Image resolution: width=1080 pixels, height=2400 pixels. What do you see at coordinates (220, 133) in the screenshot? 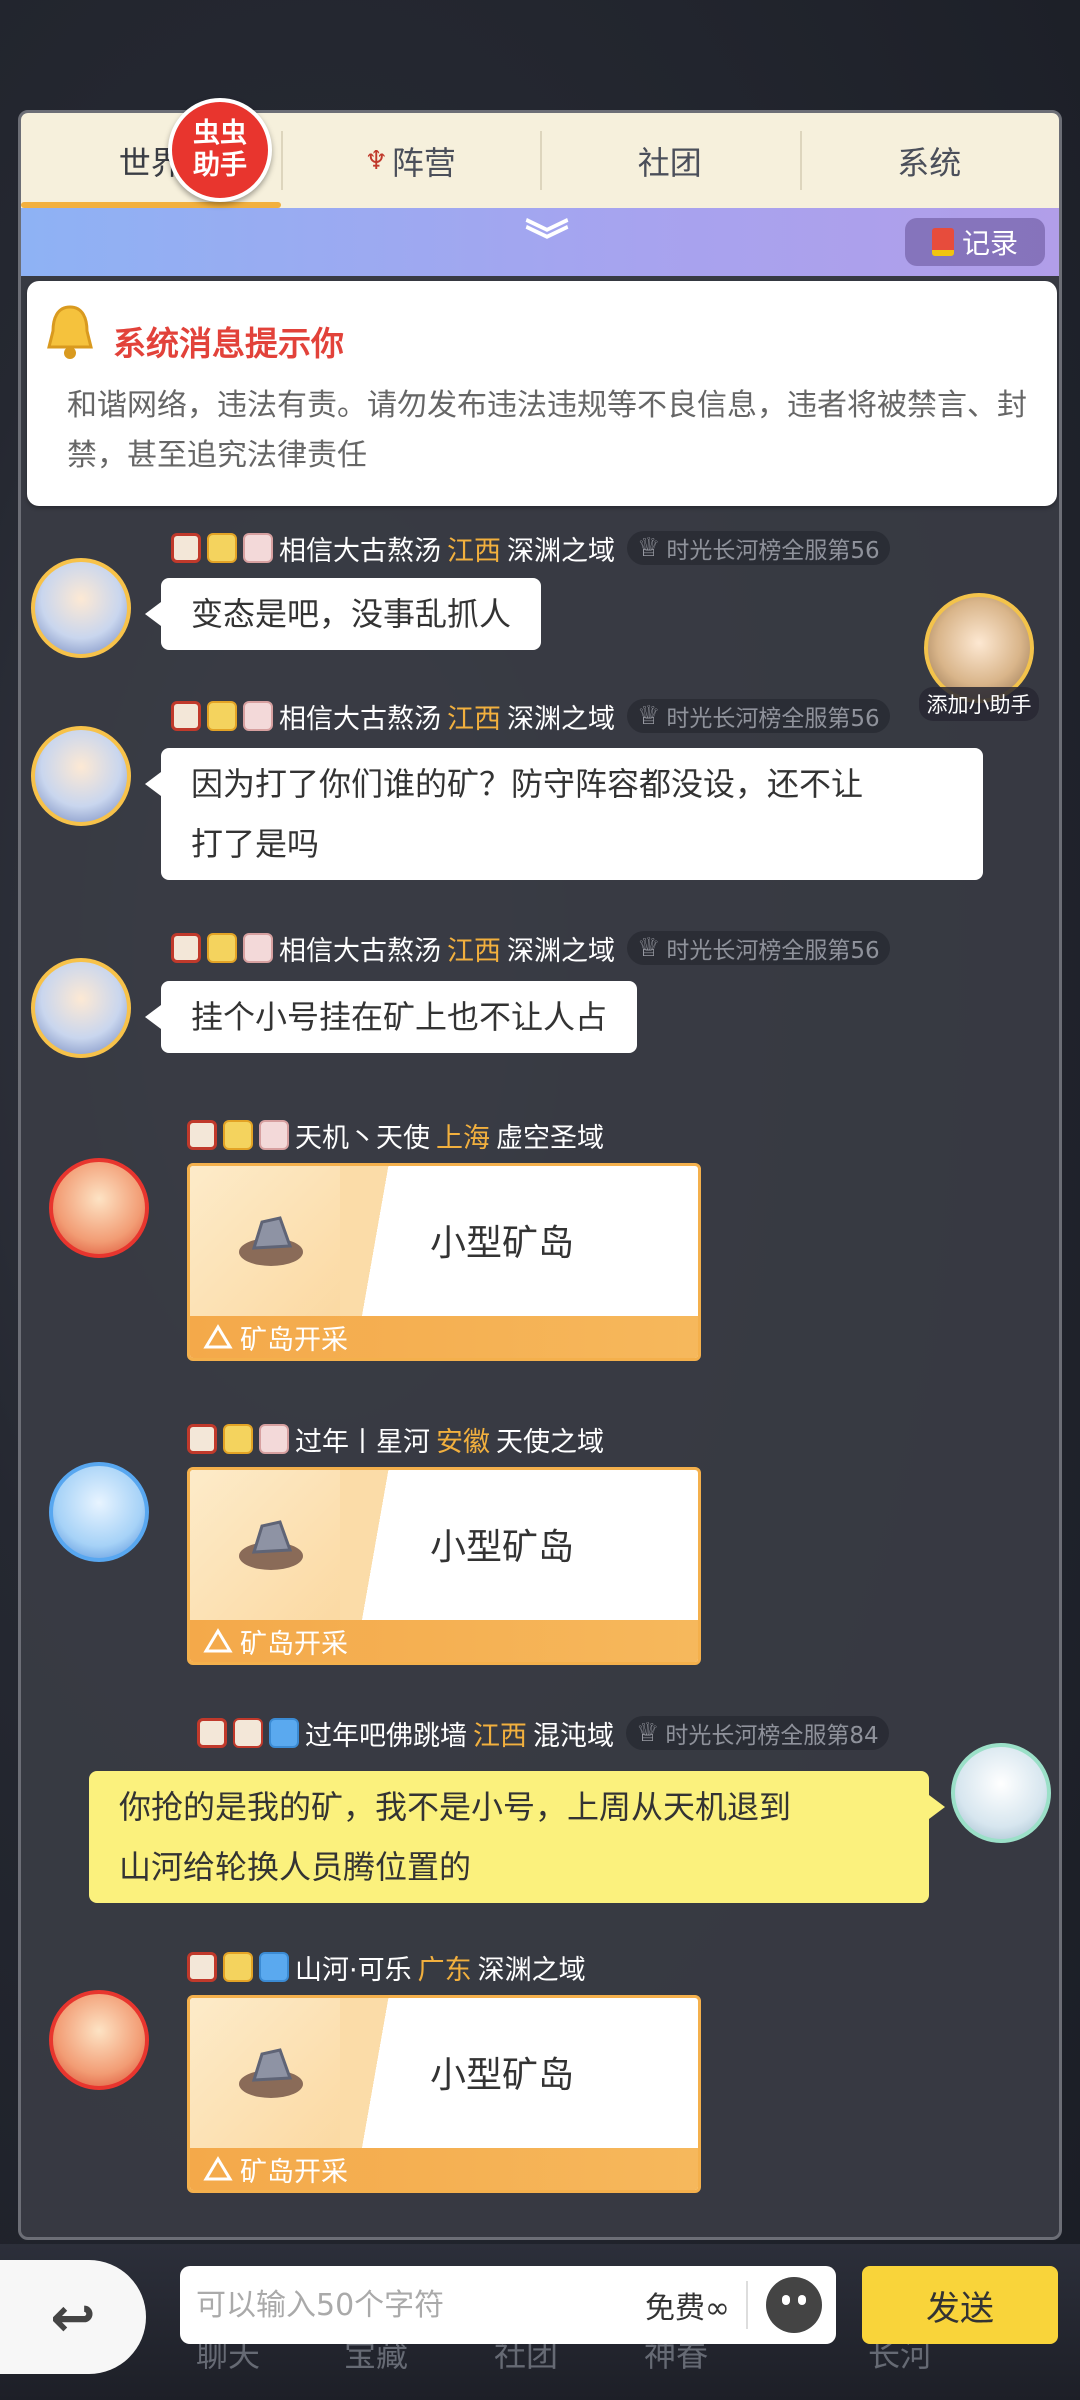
I see `badge-line1: 虫虫` at bounding box center [220, 133].